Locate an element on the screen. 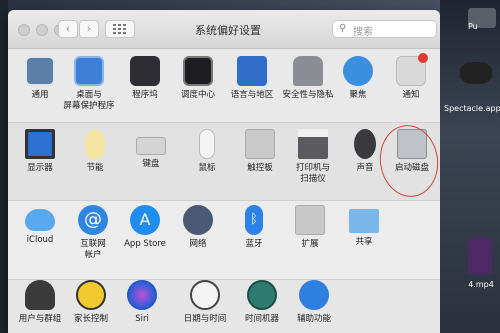 The width and height of the screenshot is (500, 333). title-bar: ‹ › 系统偏好设置 ⚲ 搜索 is located at coordinates (224, 29).